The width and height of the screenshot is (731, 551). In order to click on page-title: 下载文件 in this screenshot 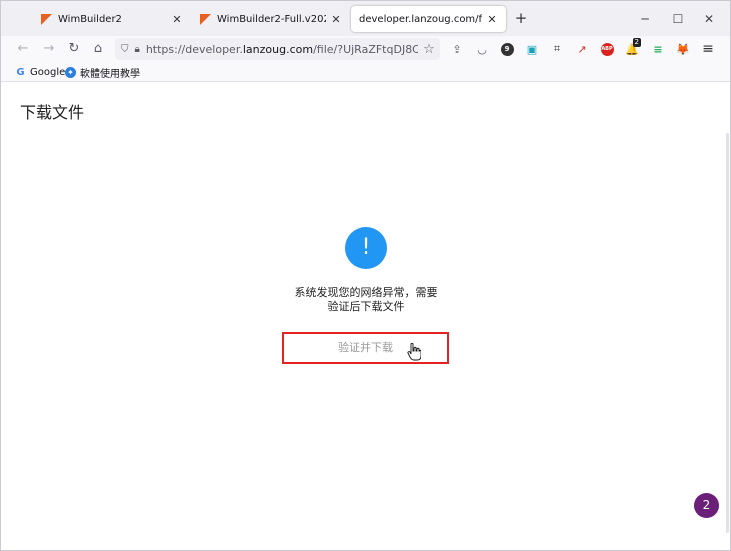, I will do `click(52, 112)`.